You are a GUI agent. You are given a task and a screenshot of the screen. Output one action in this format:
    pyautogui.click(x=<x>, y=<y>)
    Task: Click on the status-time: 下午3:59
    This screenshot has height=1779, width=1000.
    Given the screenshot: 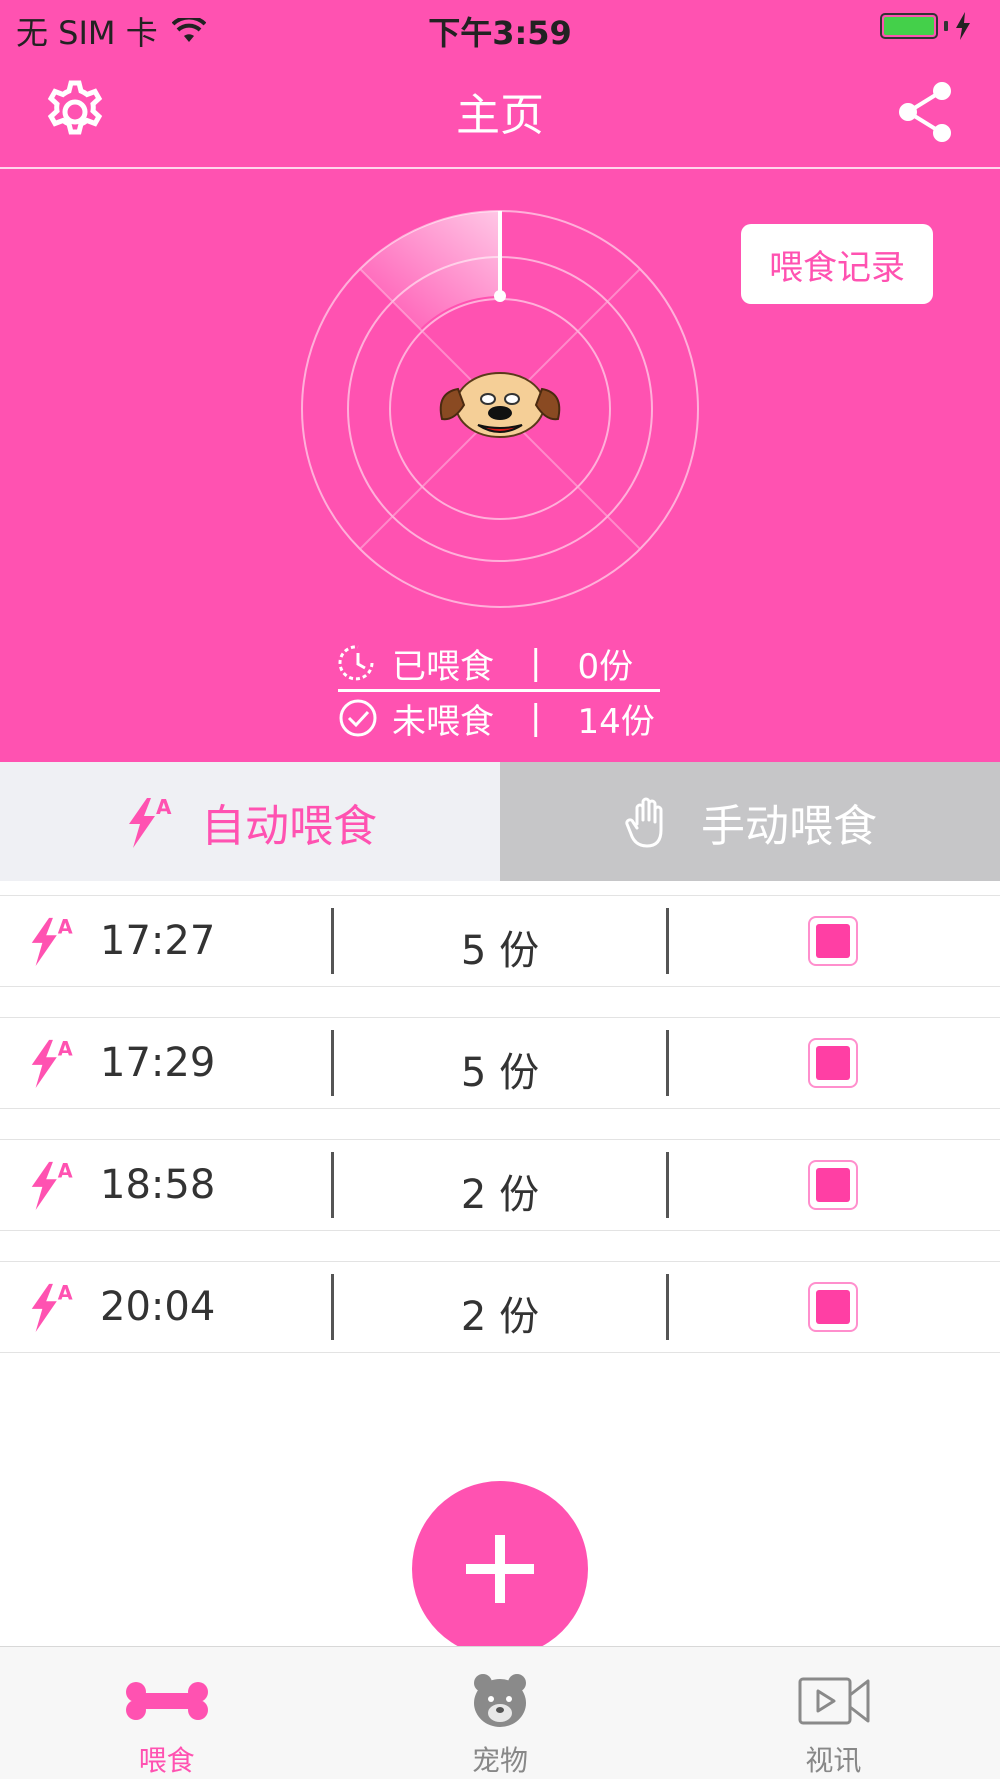 What is the action you would take?
    pyautogui.click(x=500, y=33)
    